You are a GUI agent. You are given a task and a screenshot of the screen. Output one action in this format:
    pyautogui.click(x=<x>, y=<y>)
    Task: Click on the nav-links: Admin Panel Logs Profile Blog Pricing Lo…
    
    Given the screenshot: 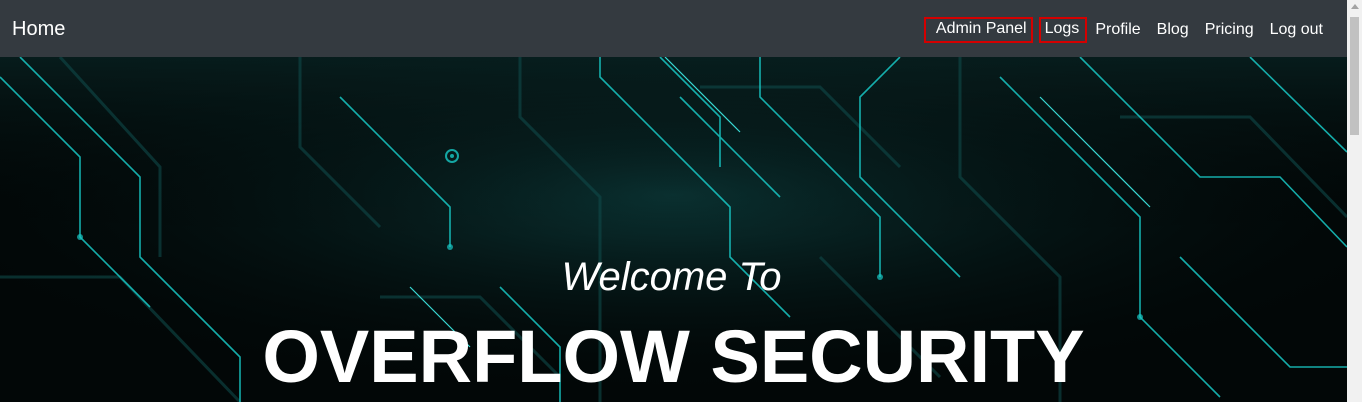 What is the action you would take?
    pyautogui.click(x=1123, y=30)
    